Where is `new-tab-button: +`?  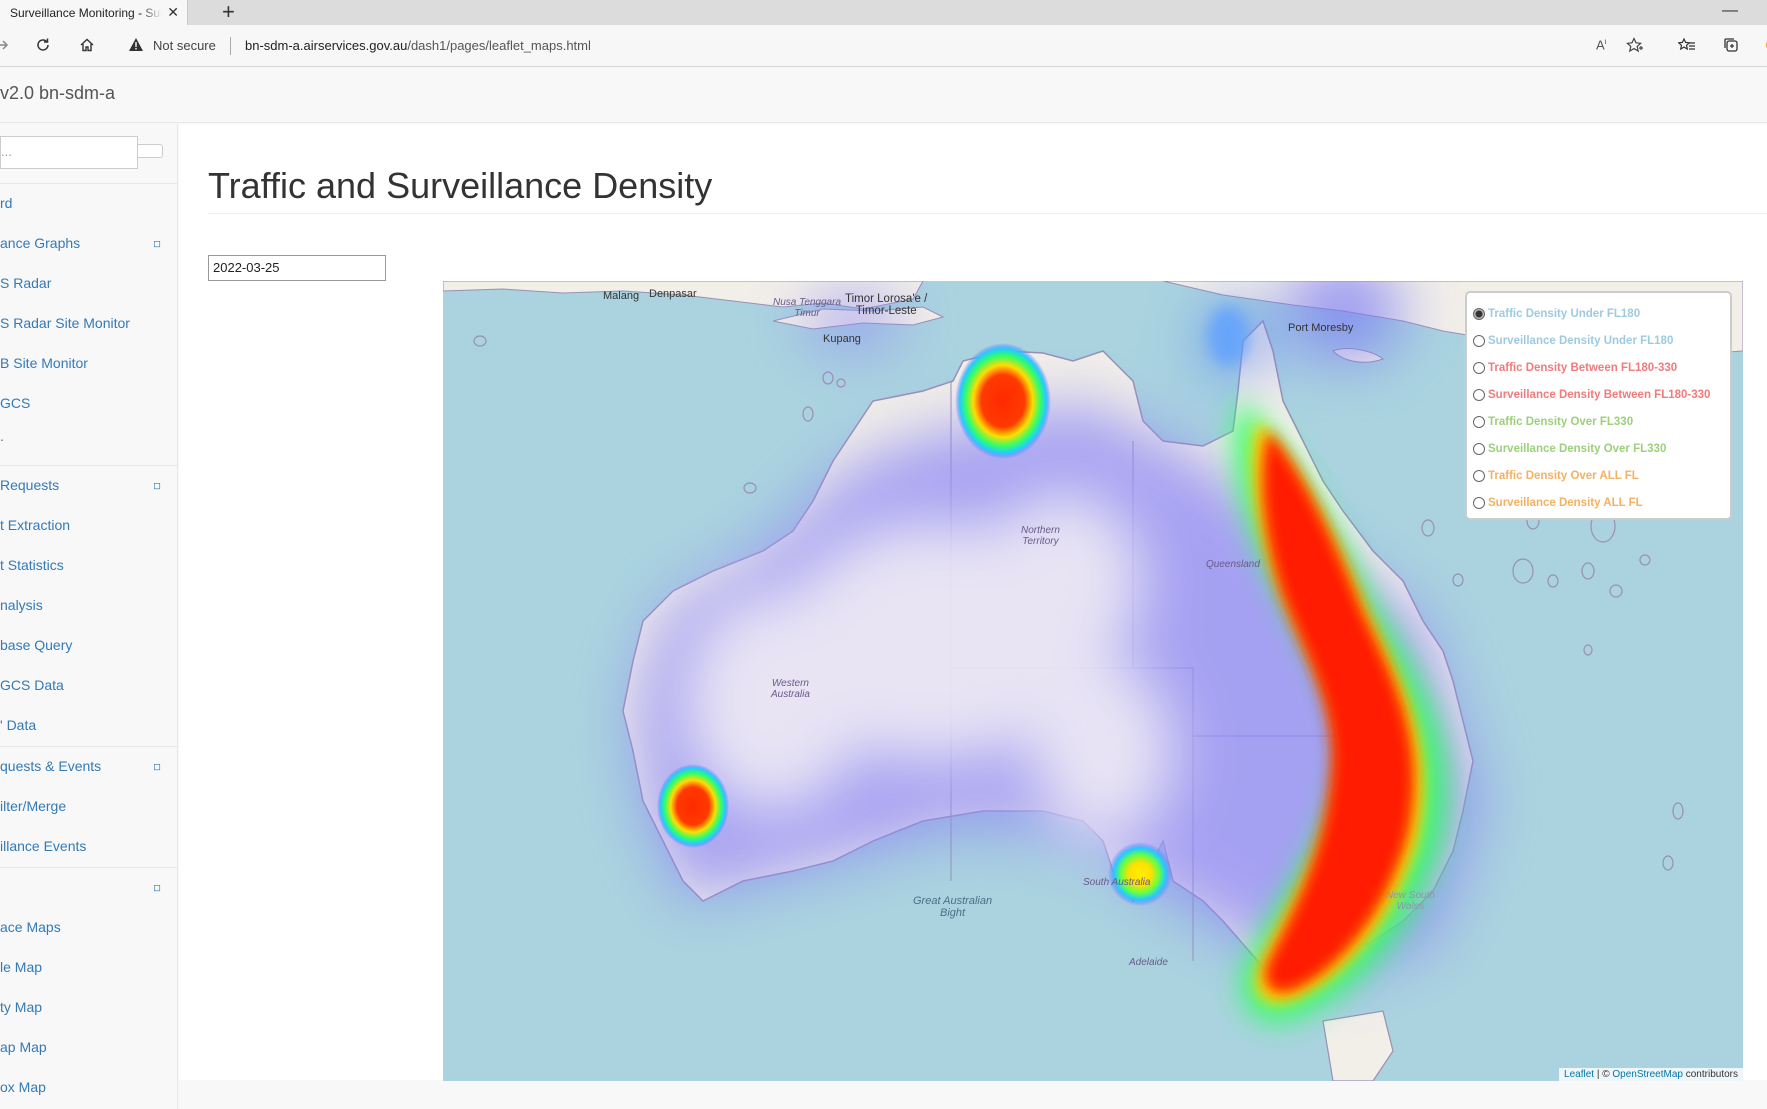 new-tab-button: + is located at coordinates (228, 12).